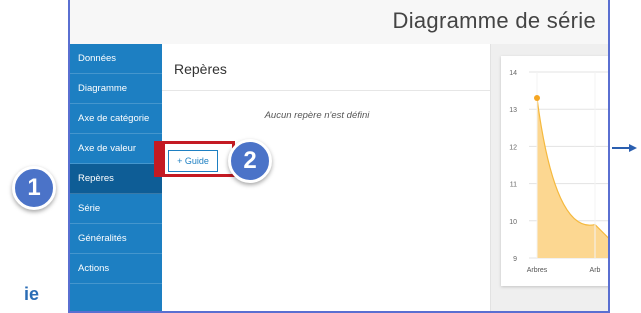  Describe the element at coordinates (161, 159) in the screenshot. I see `highlight-tab` at that location.